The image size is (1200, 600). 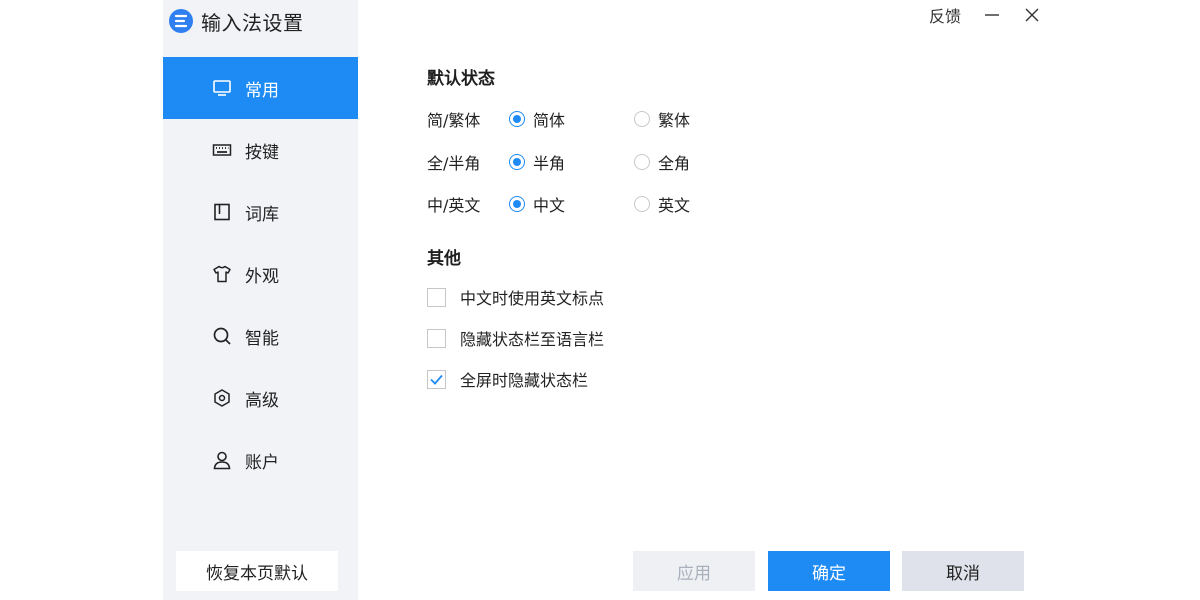 I want to click on sidebar-item-keys: 按键, so click(x=260, y=150).